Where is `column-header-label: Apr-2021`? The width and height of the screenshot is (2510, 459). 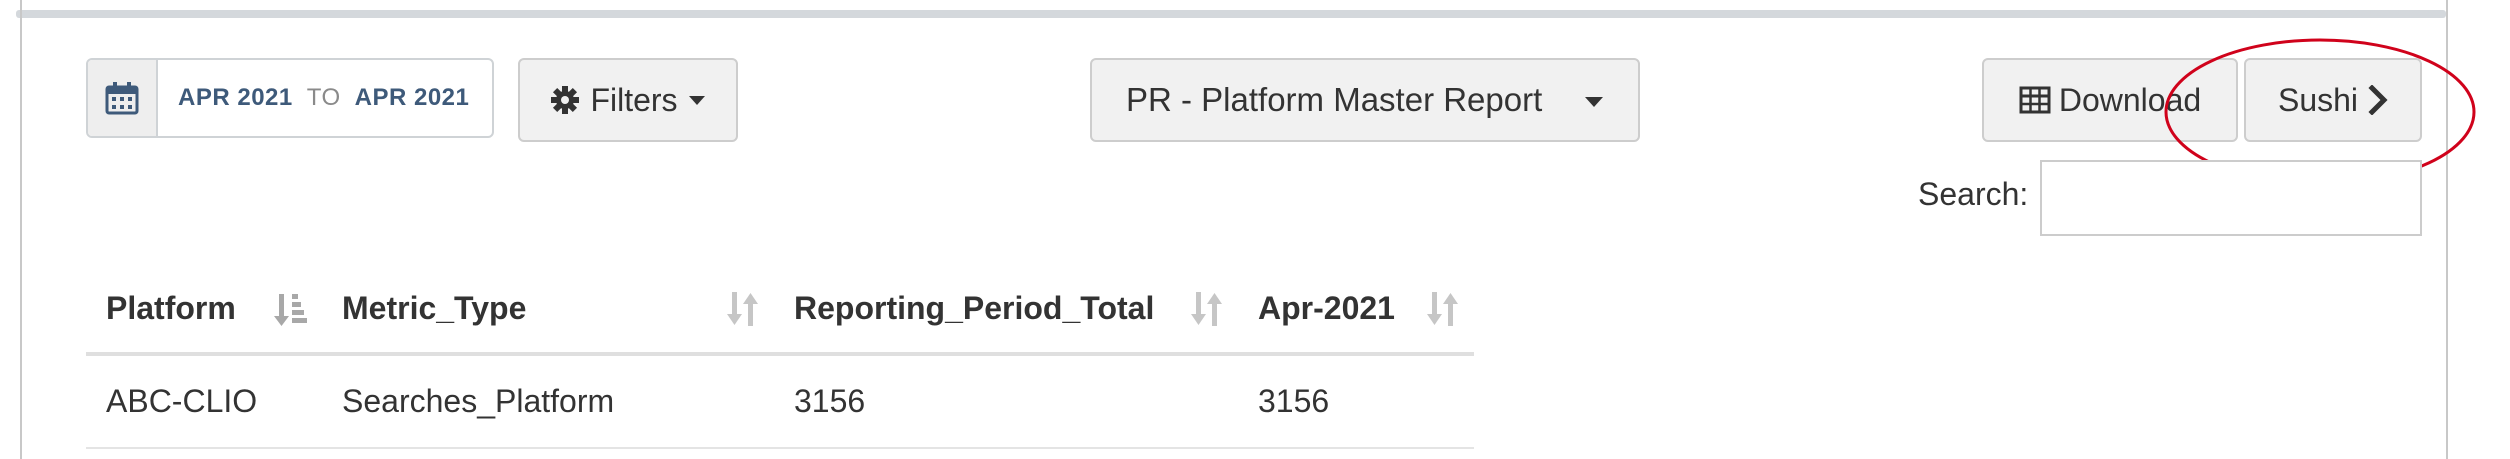
column-header-label: Apr-2021 is located at coordinates (1326, 307).